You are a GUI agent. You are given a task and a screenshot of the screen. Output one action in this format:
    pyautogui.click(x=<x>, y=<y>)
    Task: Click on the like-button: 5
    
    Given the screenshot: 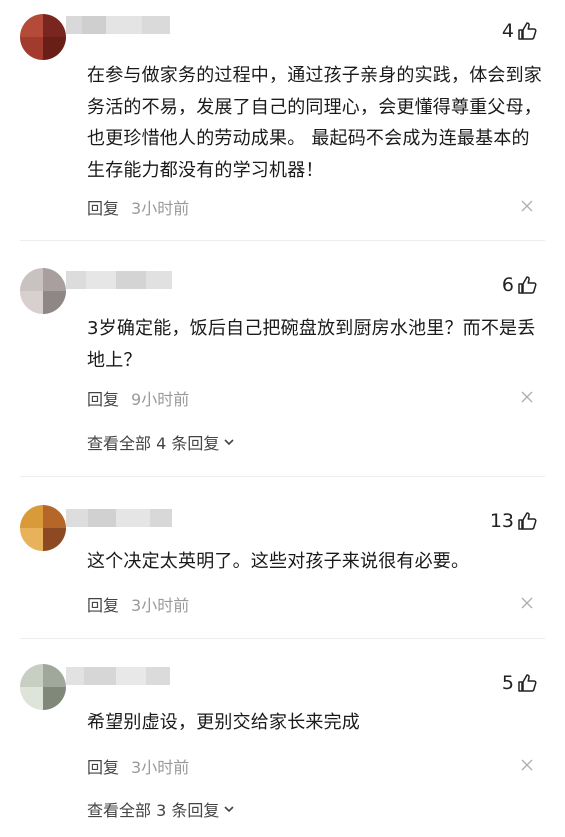 What is the action you would take?
    pyautogui.click(x=519, y=683)
    